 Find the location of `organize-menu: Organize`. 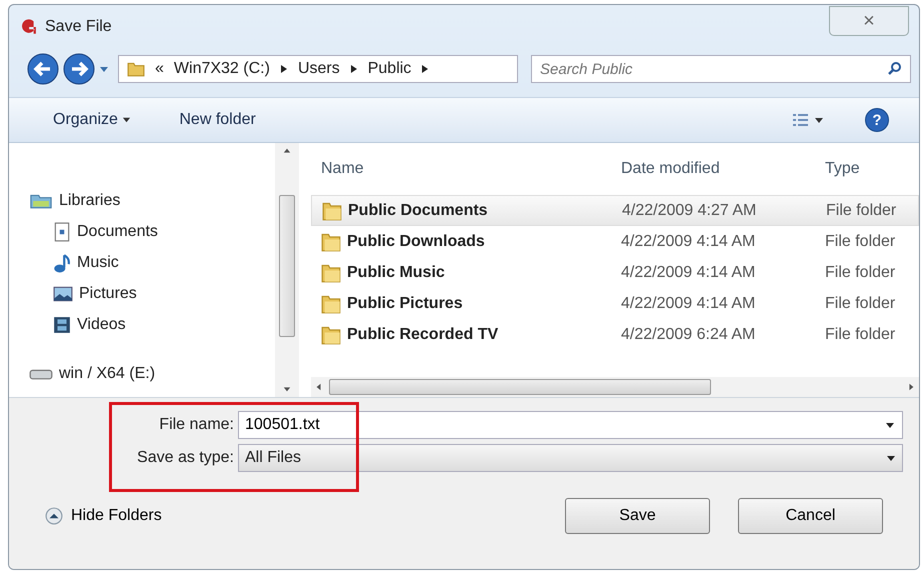

organize-menu: Organize is located at coordinates (92, 120).